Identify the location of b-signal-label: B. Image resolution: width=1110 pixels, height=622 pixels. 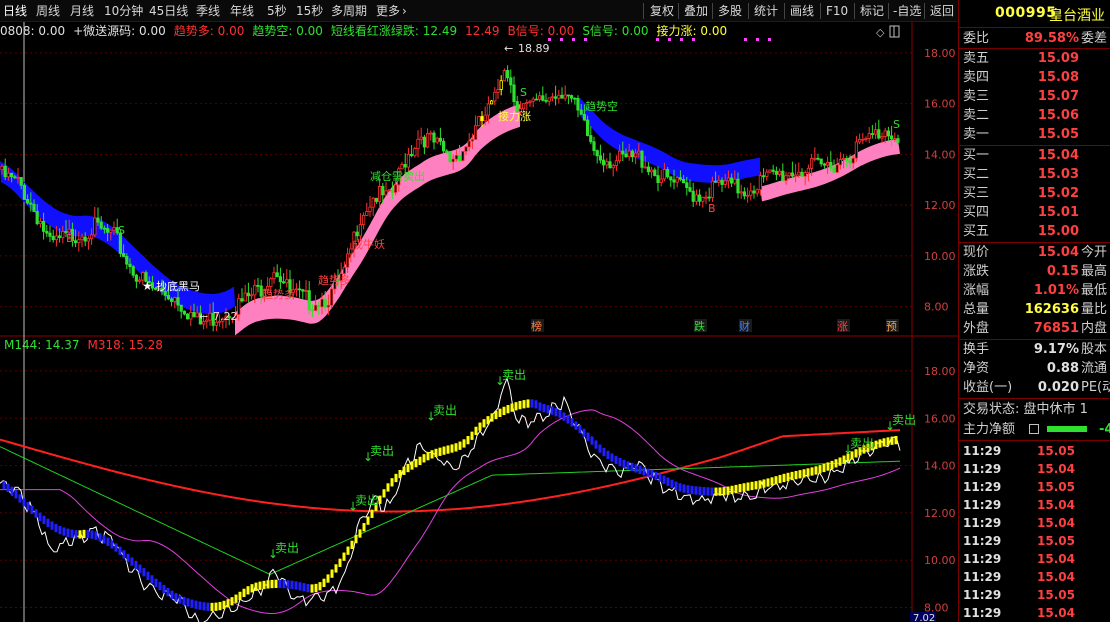
(712, 208).